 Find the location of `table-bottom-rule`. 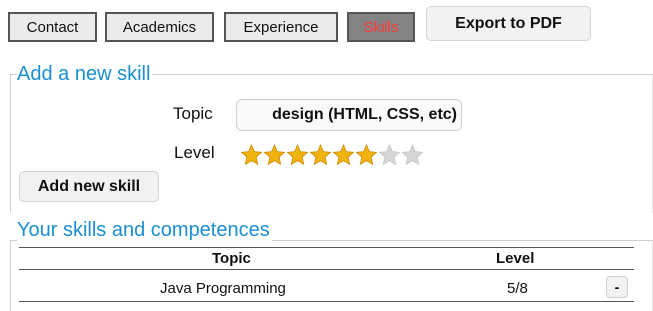

table-bottom-rule is located at coordinates (326, 301).